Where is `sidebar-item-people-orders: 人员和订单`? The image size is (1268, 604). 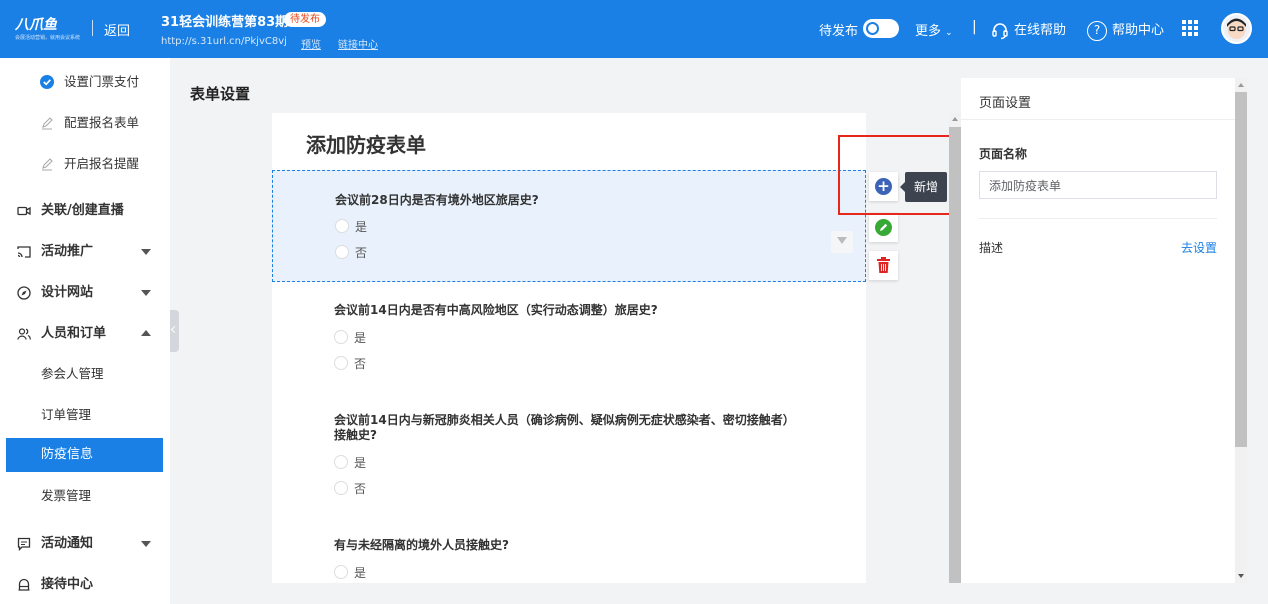
sidebar-item-people-orders: 人员和订单 is located at coordinates (85, 334).